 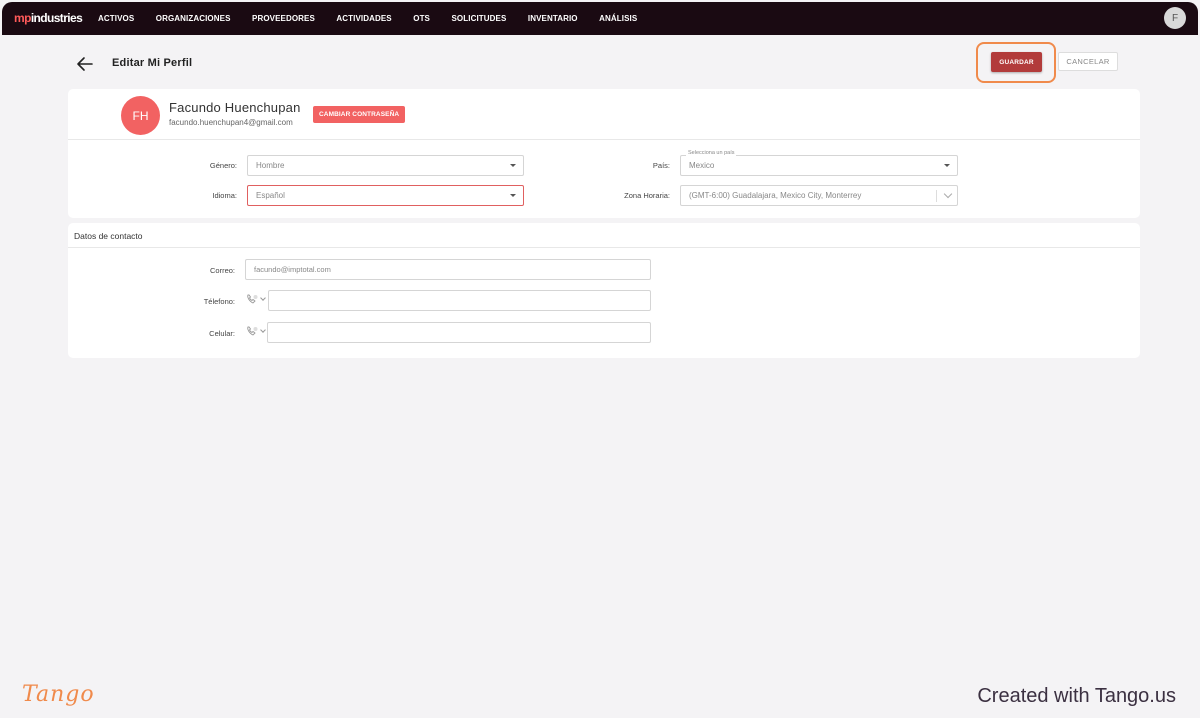 I want to click on nav-item-actividades: ACTIVIDADES, so click(x=363, y=18).